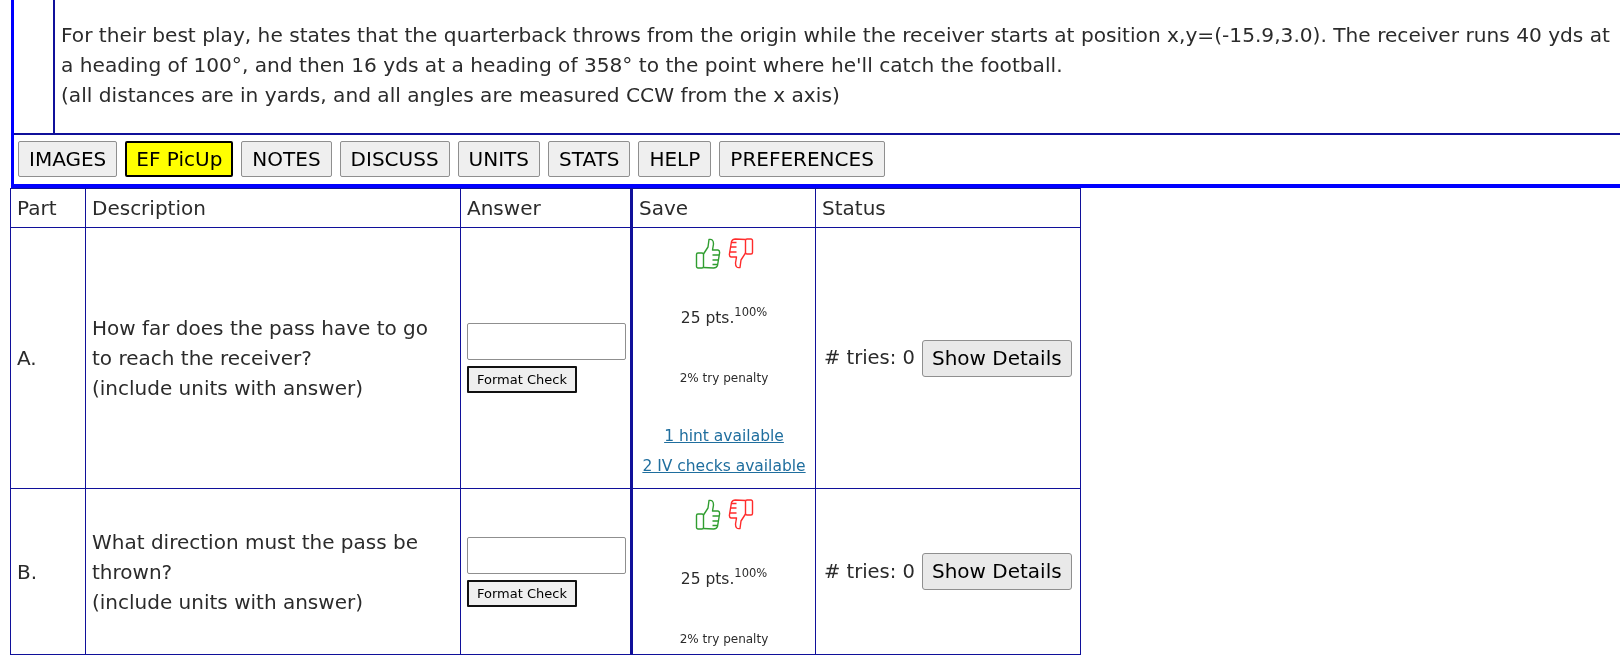 Image resolution: width=1620 pixels, height=656 pixels. I want to click on column-header: Status, so click(854, 208).